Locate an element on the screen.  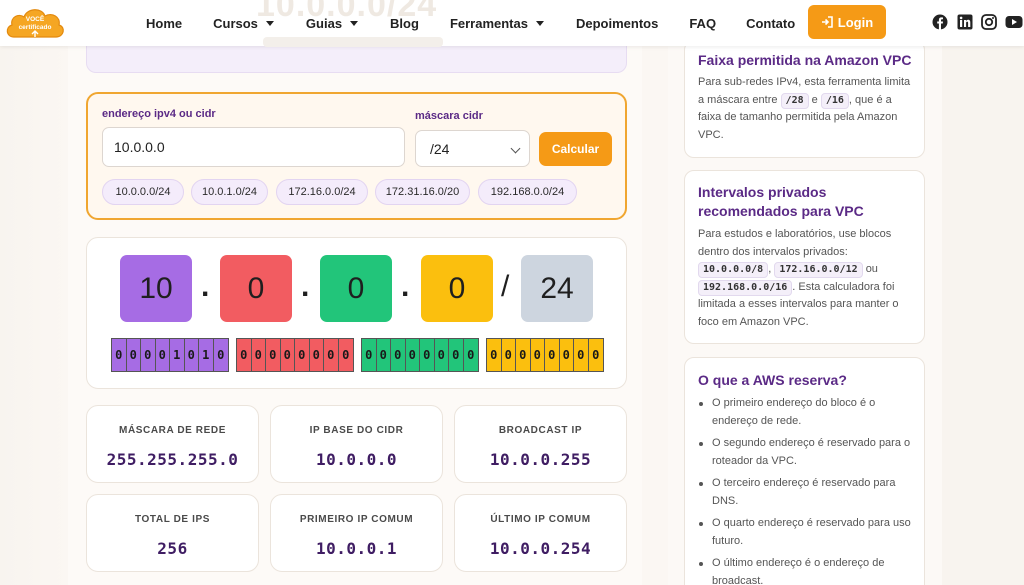
nav-guias: Guias is located at coordinates (332, 23).